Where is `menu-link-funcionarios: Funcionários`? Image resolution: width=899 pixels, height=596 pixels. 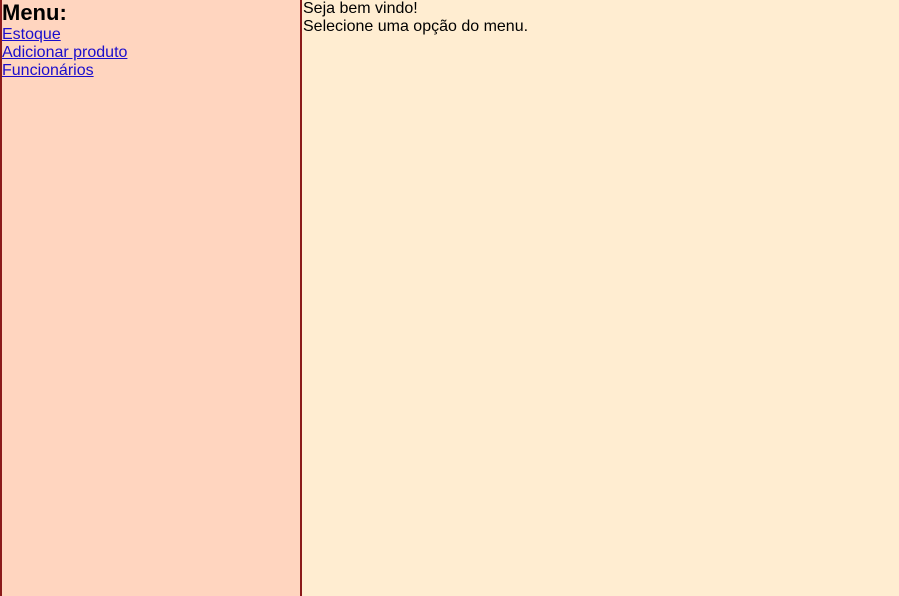
menu-link-funcionarios: Funcionários is located at coordinates (151, 71).